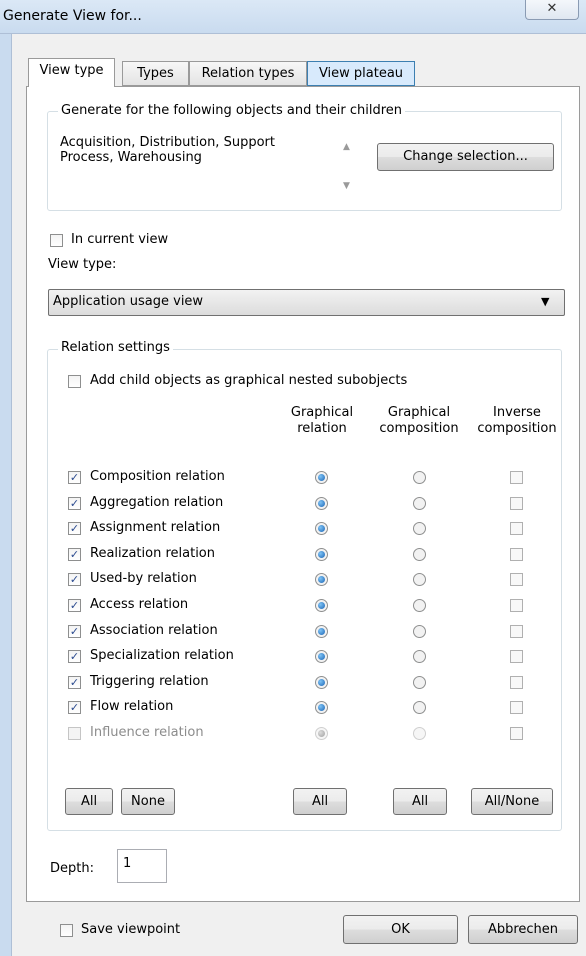  I want to click on relation-checkbox, so click(74, 733).